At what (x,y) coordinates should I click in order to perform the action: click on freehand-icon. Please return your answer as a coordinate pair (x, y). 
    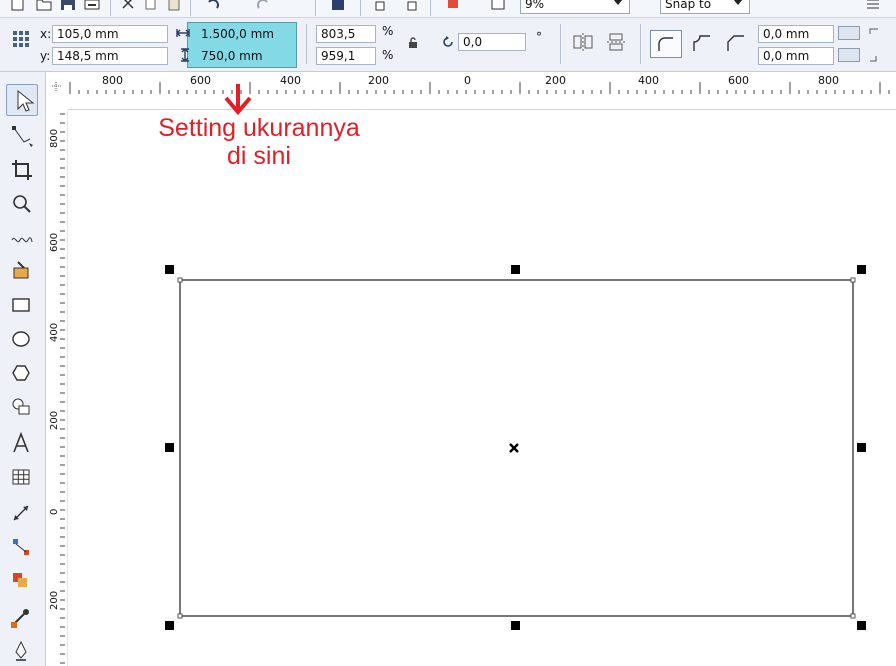
    Looking at the image, I should click on (22, 240).